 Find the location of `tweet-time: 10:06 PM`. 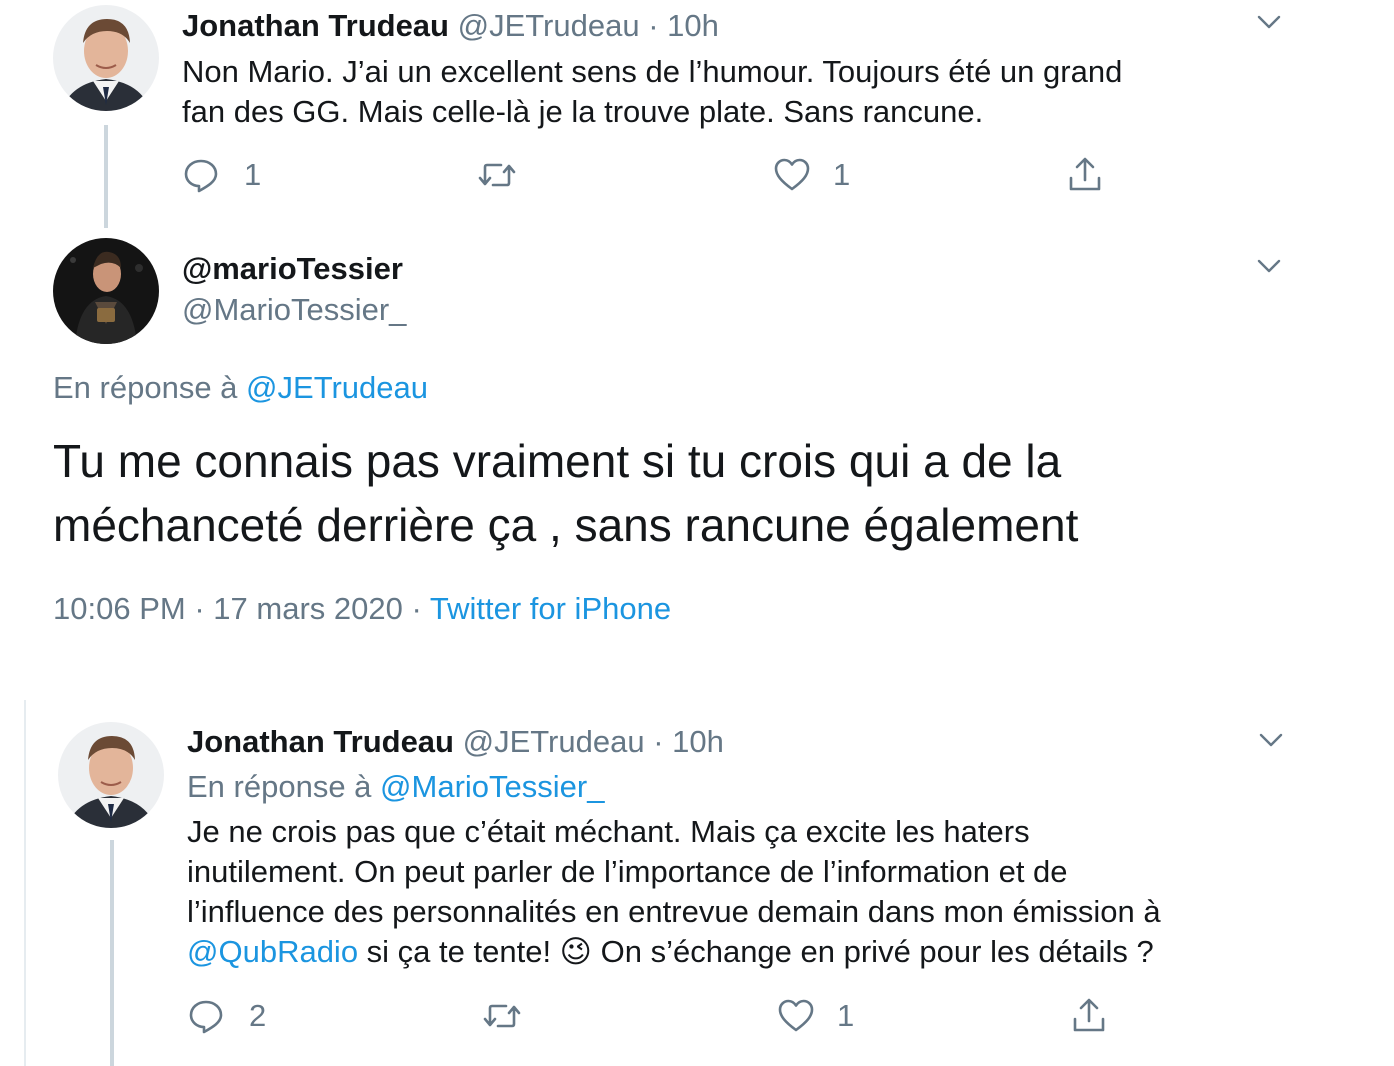

tweet-time: 10:06 PM is located at coordinates (119, 608).